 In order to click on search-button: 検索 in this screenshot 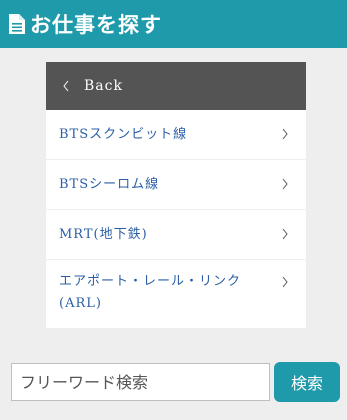, I will do `click(307, 382)`.